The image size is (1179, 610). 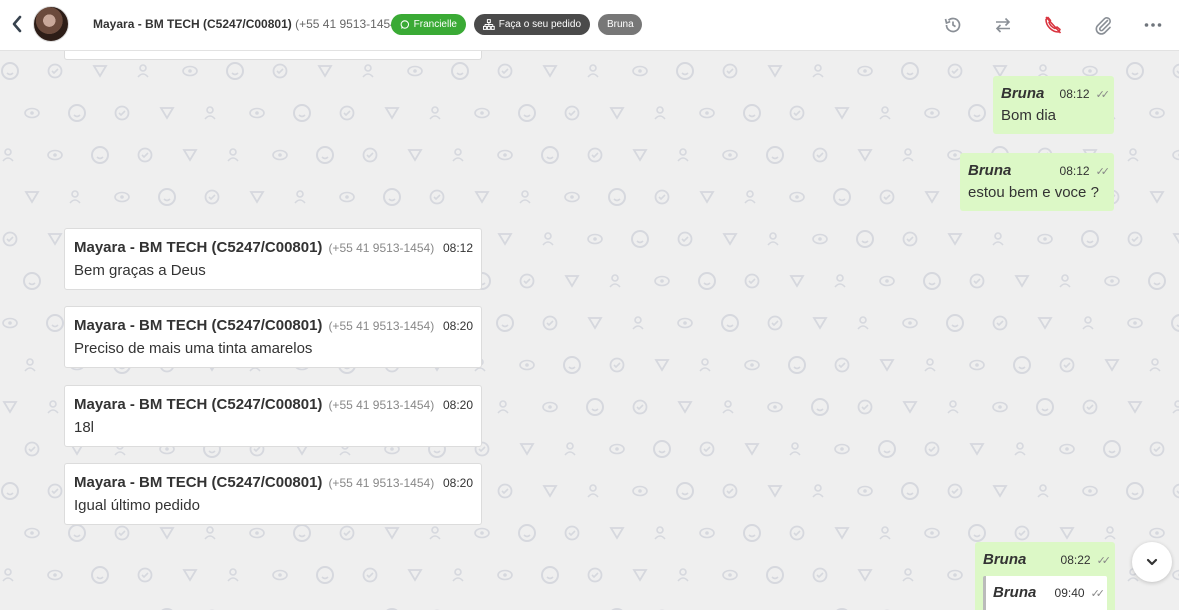 I want to click on end-call-icon, so click(x=1053, y=25).